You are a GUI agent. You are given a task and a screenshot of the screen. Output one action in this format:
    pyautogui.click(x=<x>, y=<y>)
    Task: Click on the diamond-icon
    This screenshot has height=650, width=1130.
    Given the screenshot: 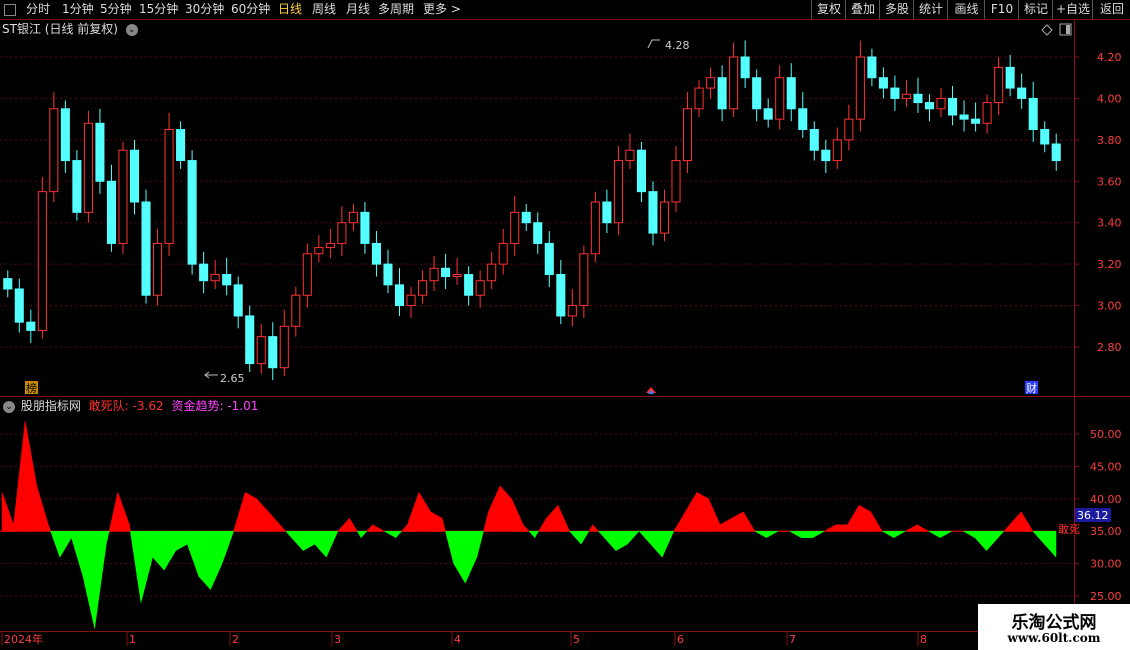 What is the action you would take?
    pyautogui.click(x=1047, y=30)
    